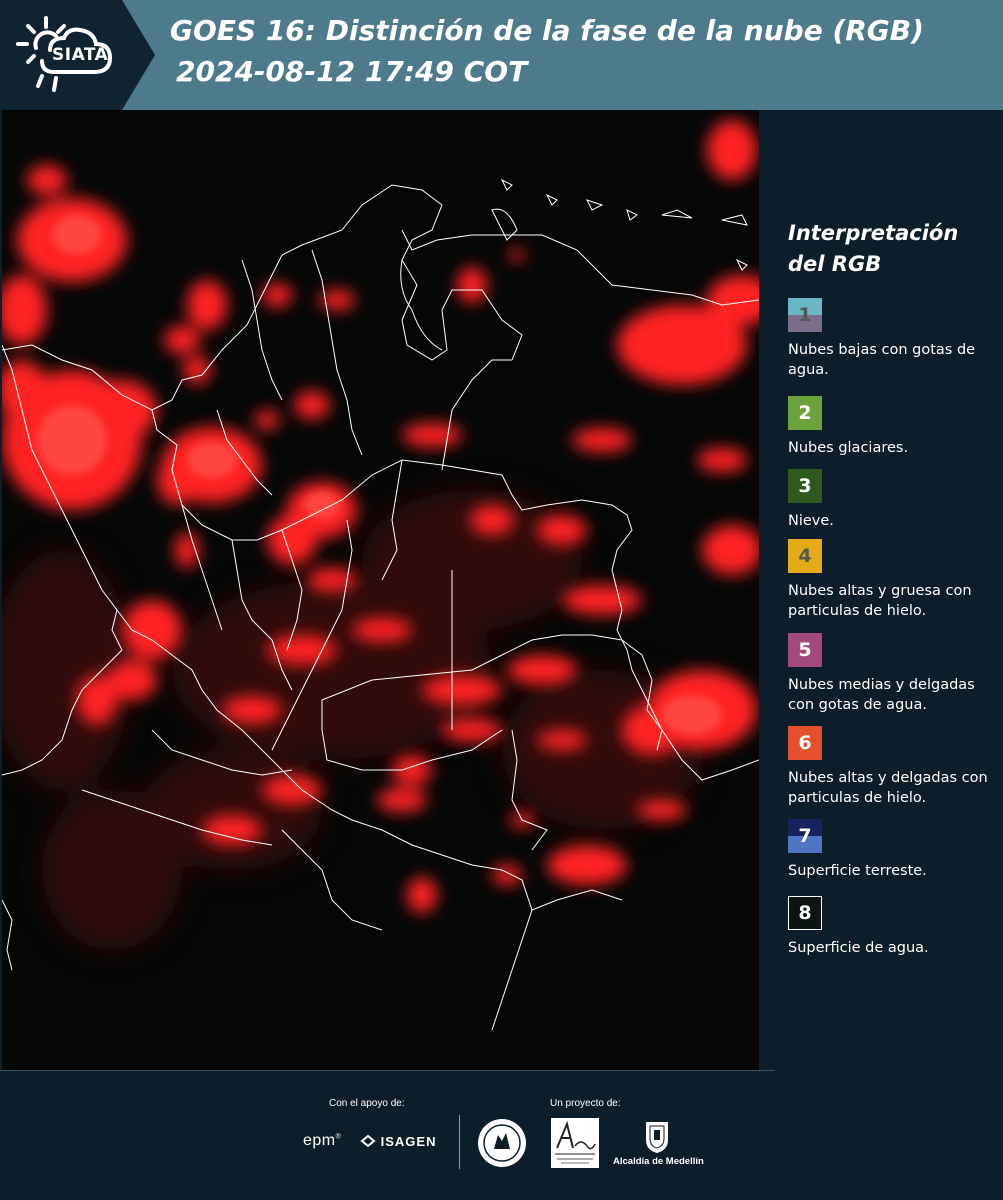 This screenshot has height=1200, width=1003. I want to click on legend-number: 4, so click(805, 556).